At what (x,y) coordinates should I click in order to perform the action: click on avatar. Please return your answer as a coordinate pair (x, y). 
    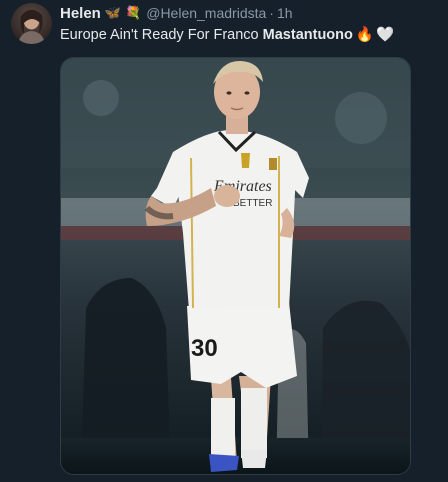
    Looking at the image, I should click on (31, 23).